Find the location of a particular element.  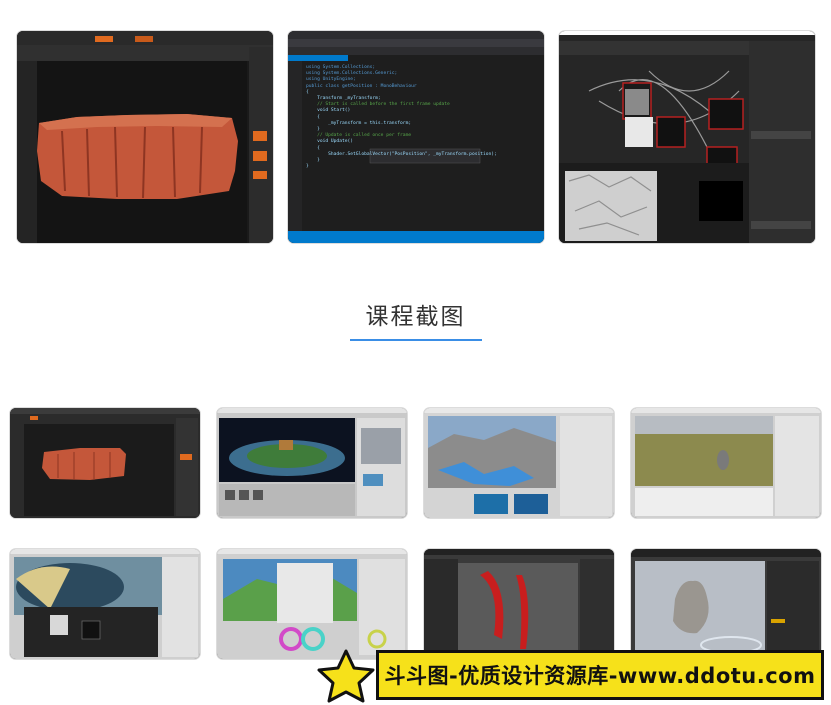

unity-island-image is located at coordinates (312, 463).